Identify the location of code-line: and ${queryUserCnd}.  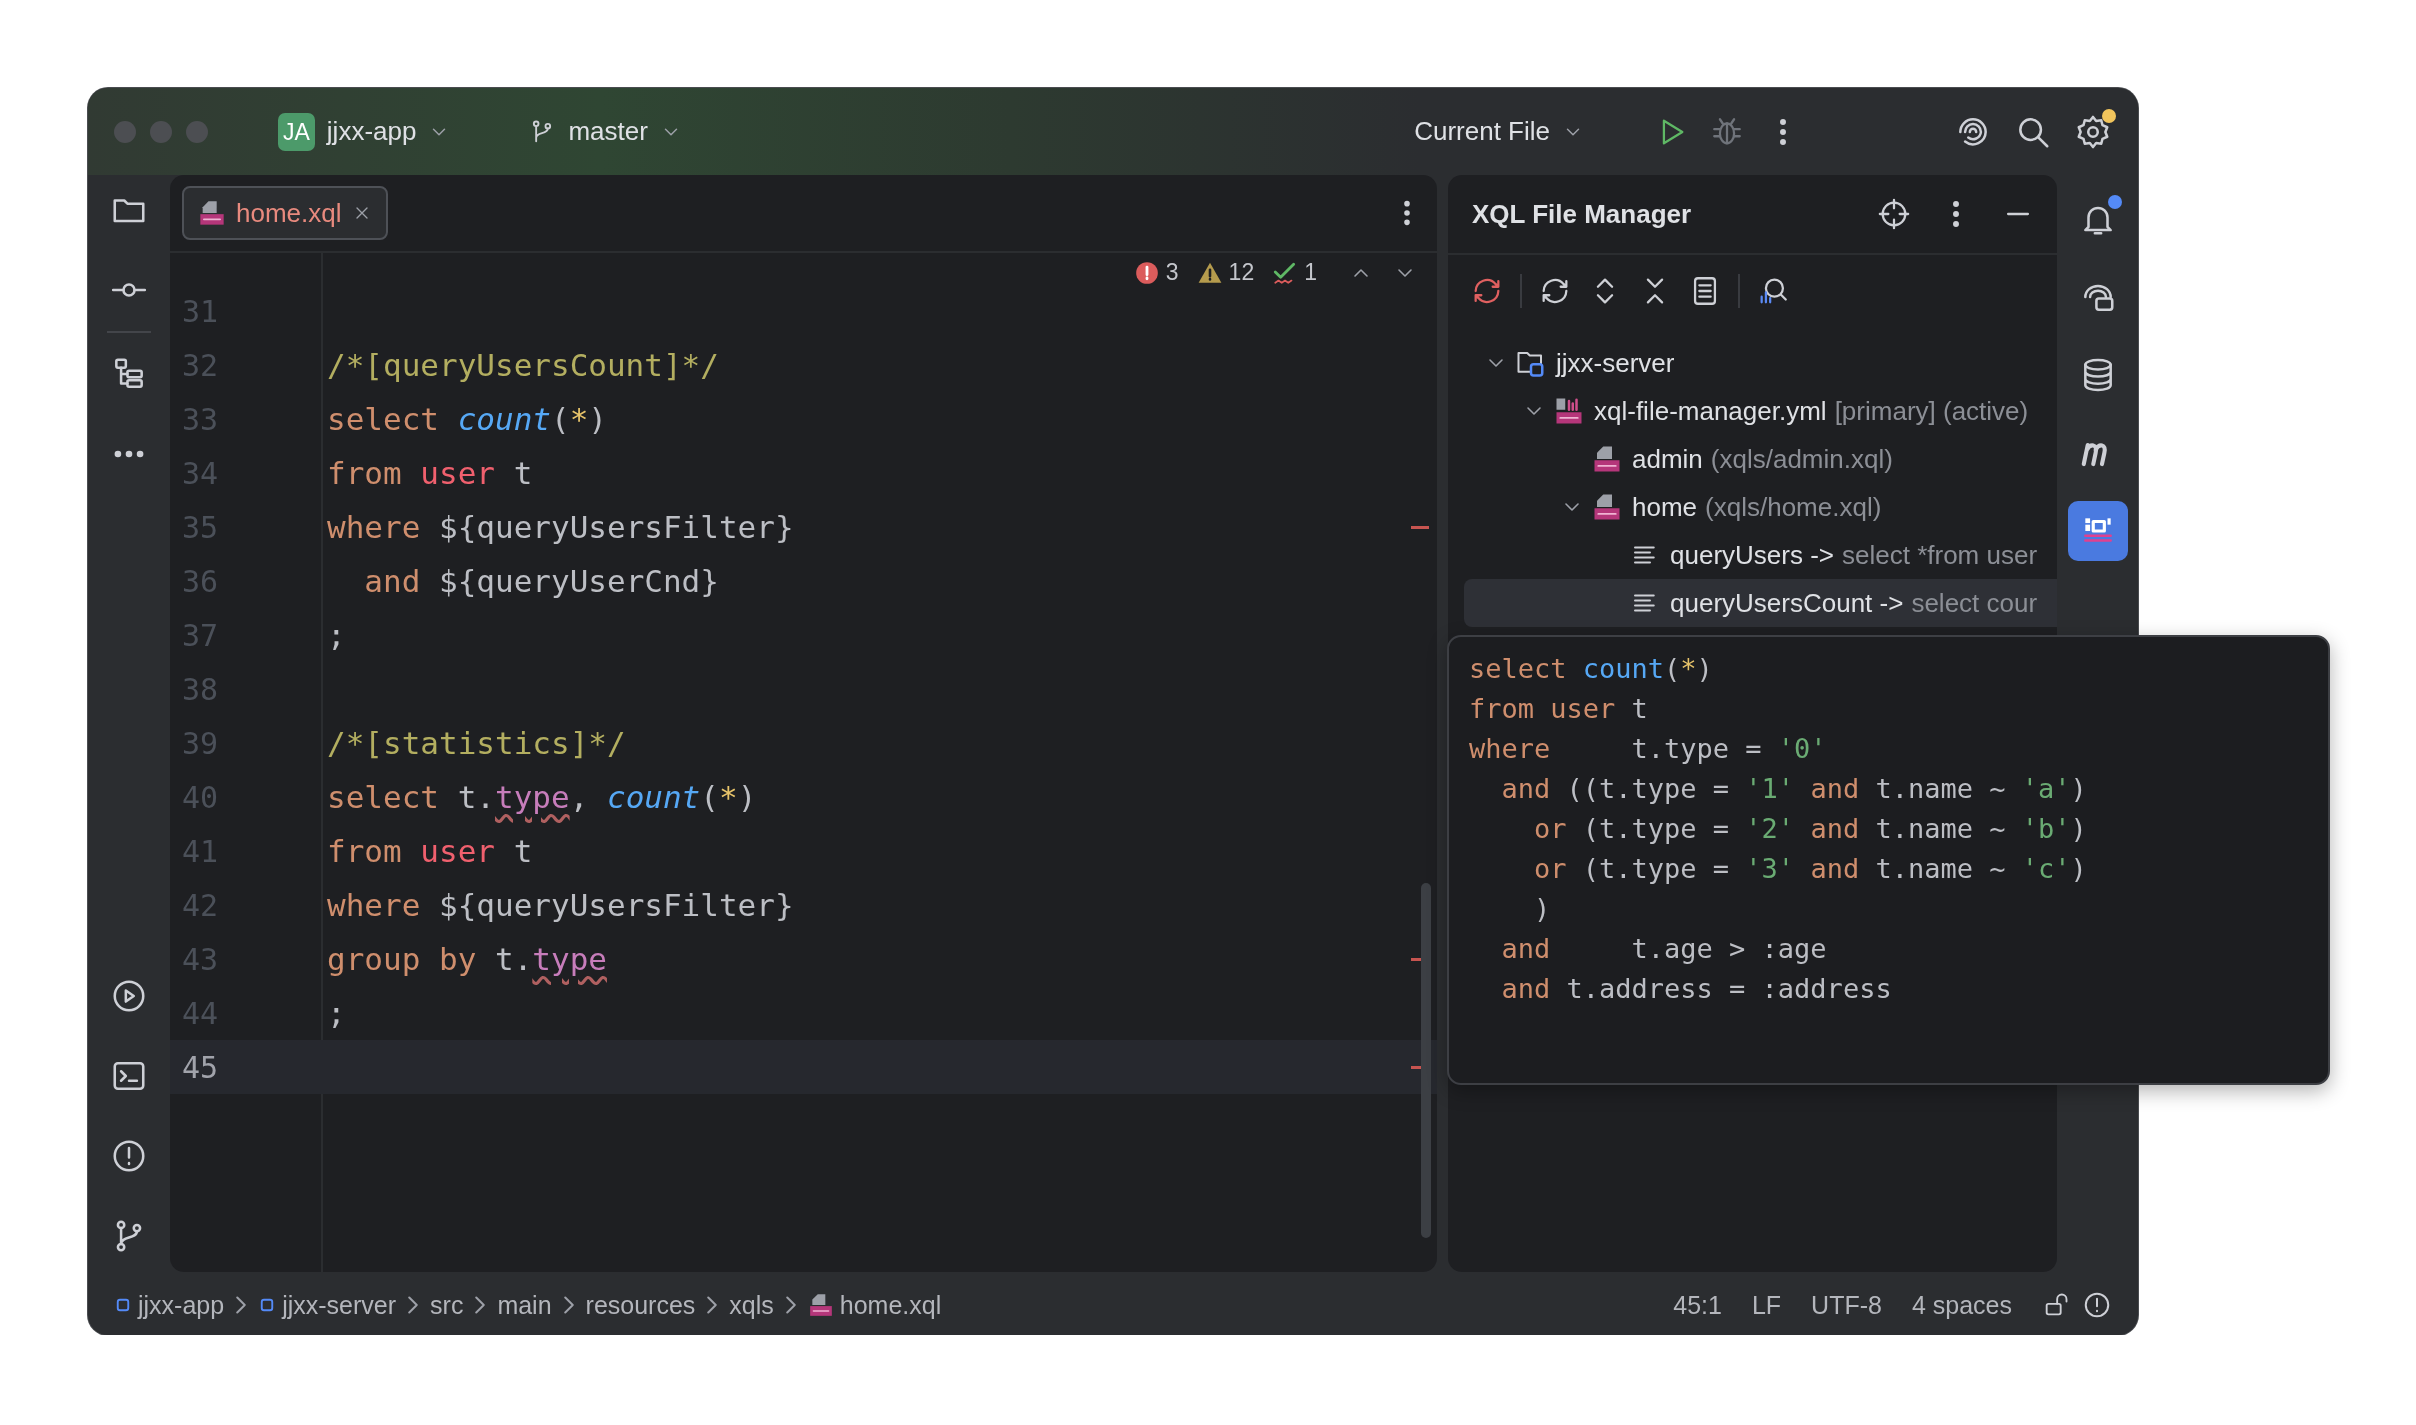
(541, 581).